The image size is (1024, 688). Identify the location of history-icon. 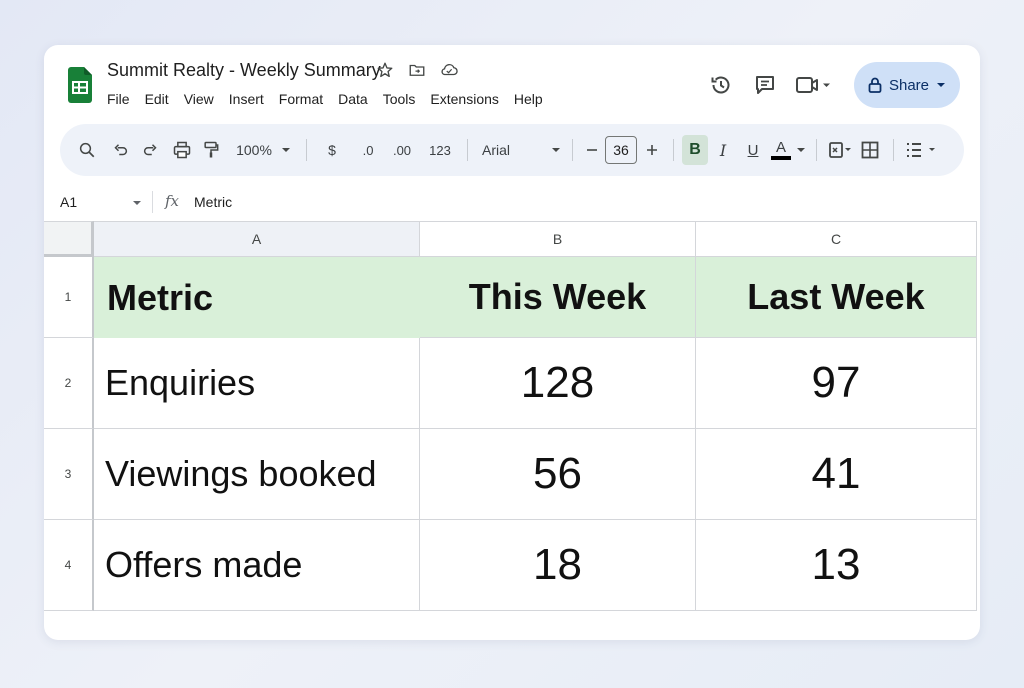
(721, 85).